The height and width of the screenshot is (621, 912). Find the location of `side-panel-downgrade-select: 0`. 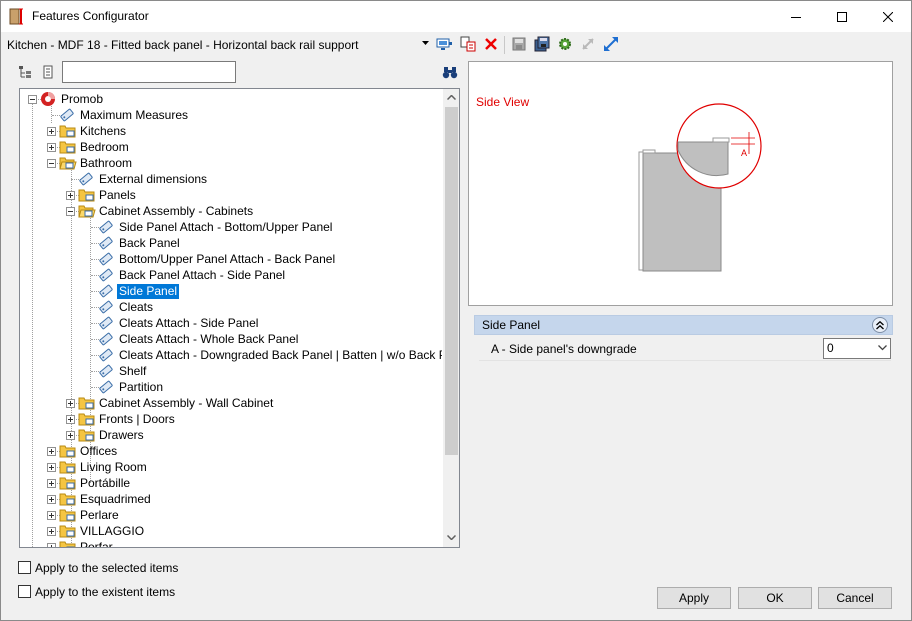

side-panel-downgrade-select: 0 is located at coordinates (857, 348).